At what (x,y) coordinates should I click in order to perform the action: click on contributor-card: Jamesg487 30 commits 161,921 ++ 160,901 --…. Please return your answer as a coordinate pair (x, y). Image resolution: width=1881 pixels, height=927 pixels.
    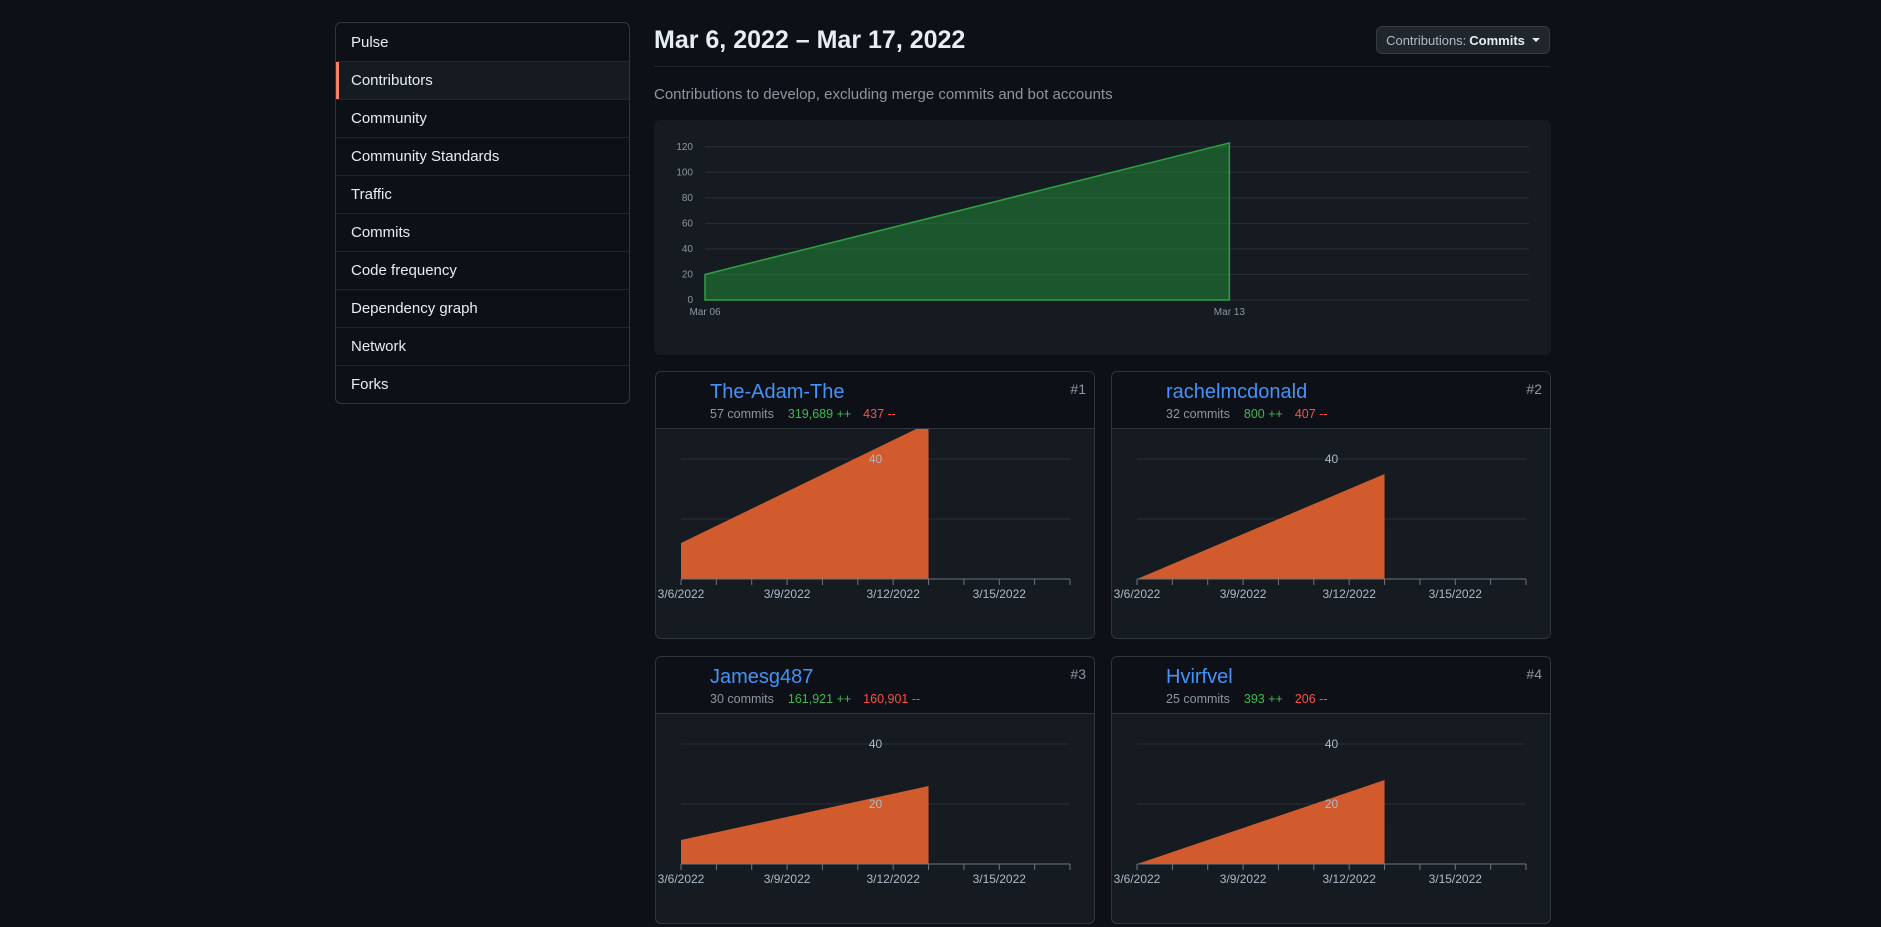
    Looking at the image, I should click on (875, 790).